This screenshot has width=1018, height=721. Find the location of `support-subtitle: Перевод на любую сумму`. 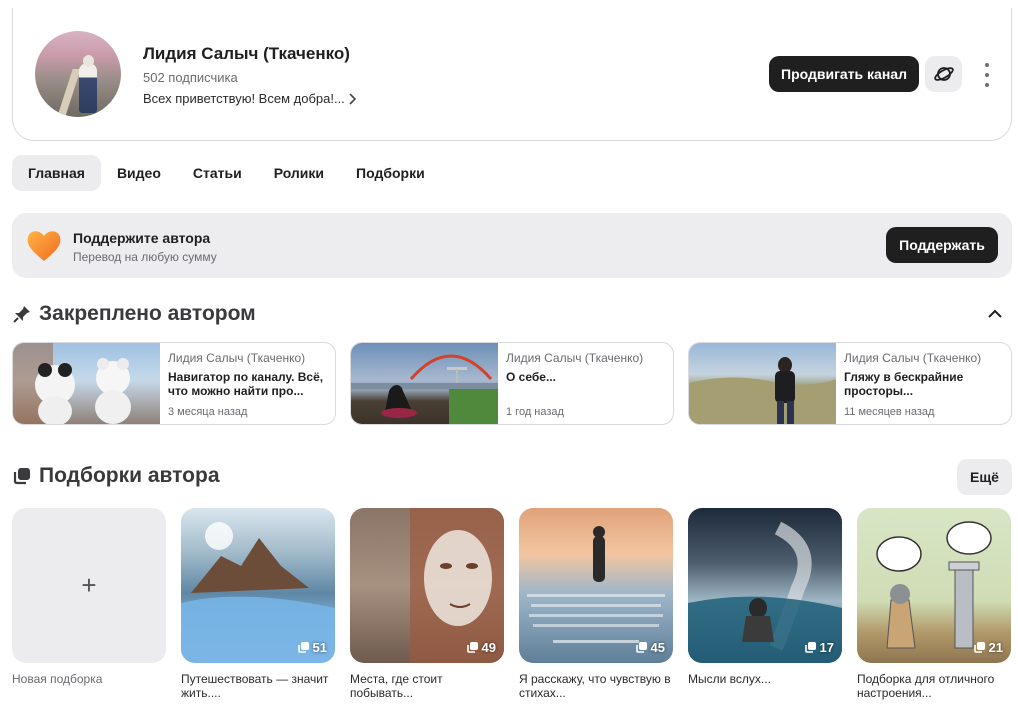

support-subtitle: Перевод на любую сумму is located at coordinates (145, 257).